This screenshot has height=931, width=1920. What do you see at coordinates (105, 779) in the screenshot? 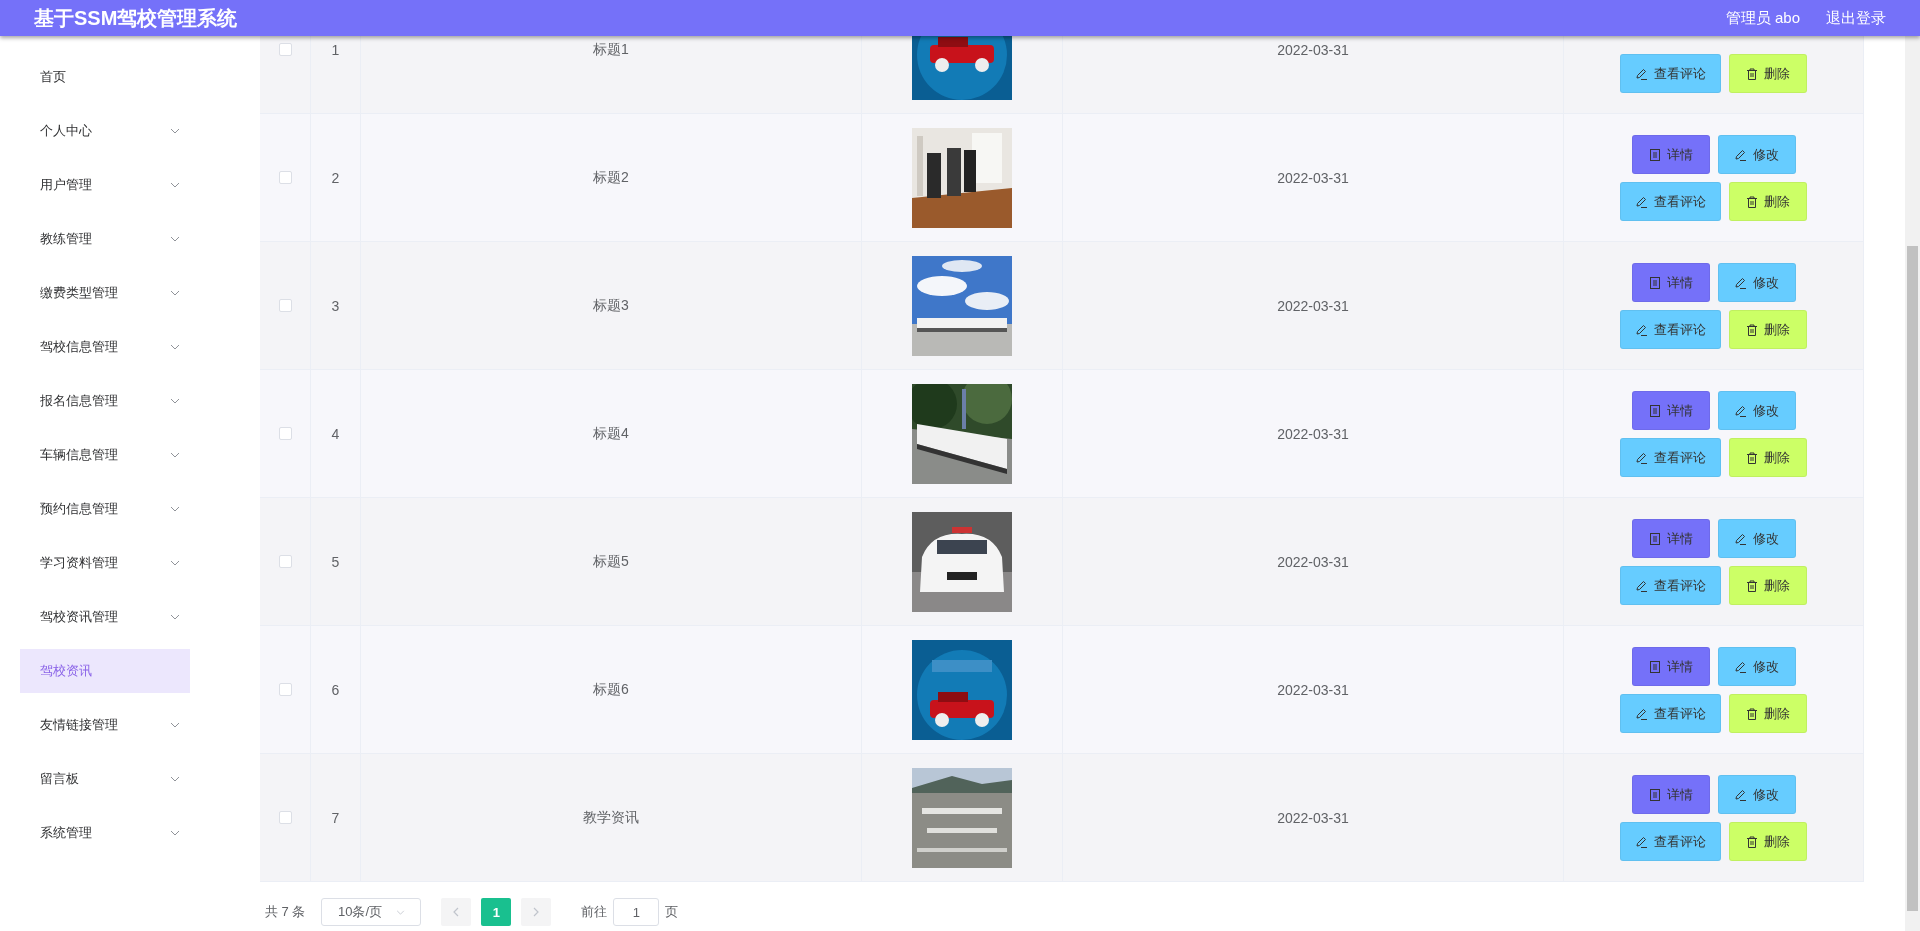
I see `menu-item: 留言板` at bounding box center [105, 779].